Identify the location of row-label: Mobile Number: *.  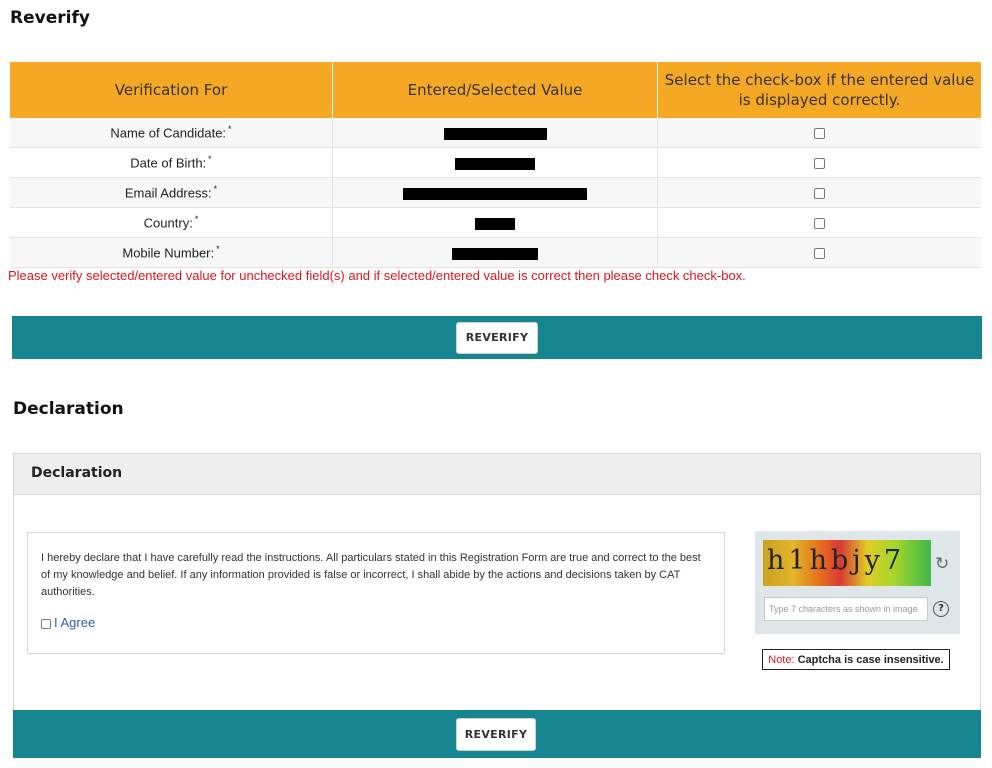
(171, 252).